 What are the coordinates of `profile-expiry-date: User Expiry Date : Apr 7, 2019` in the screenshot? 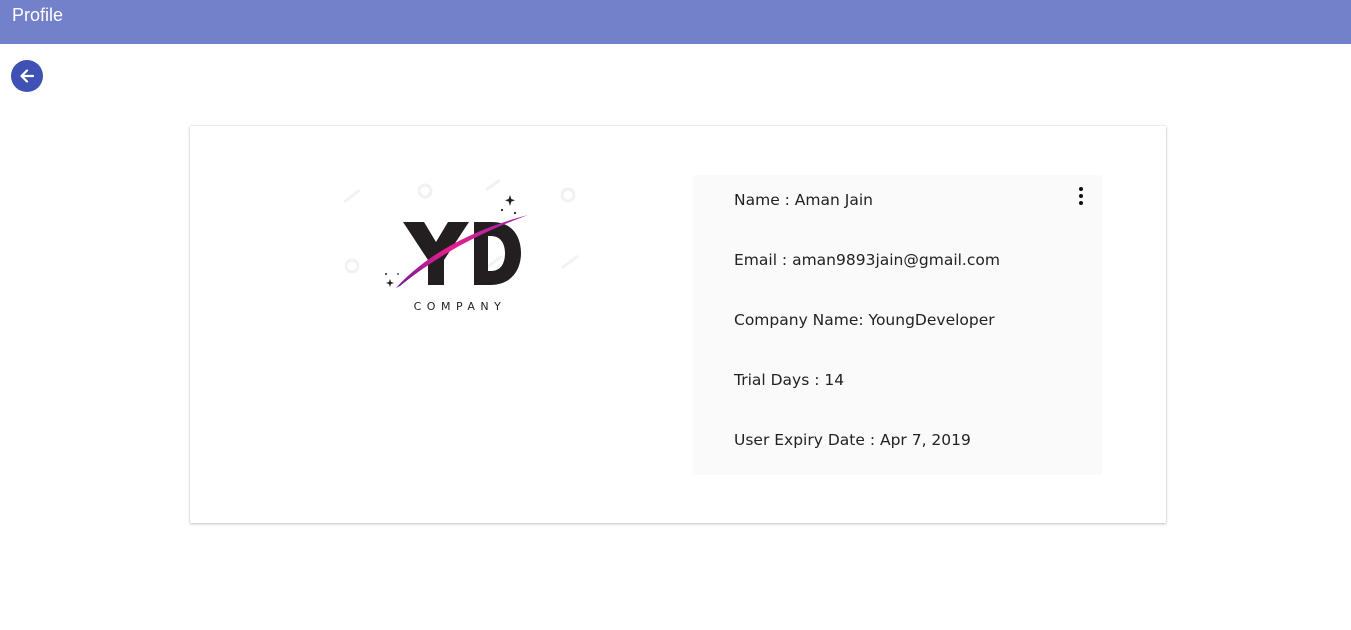 It's located at (852, 440).